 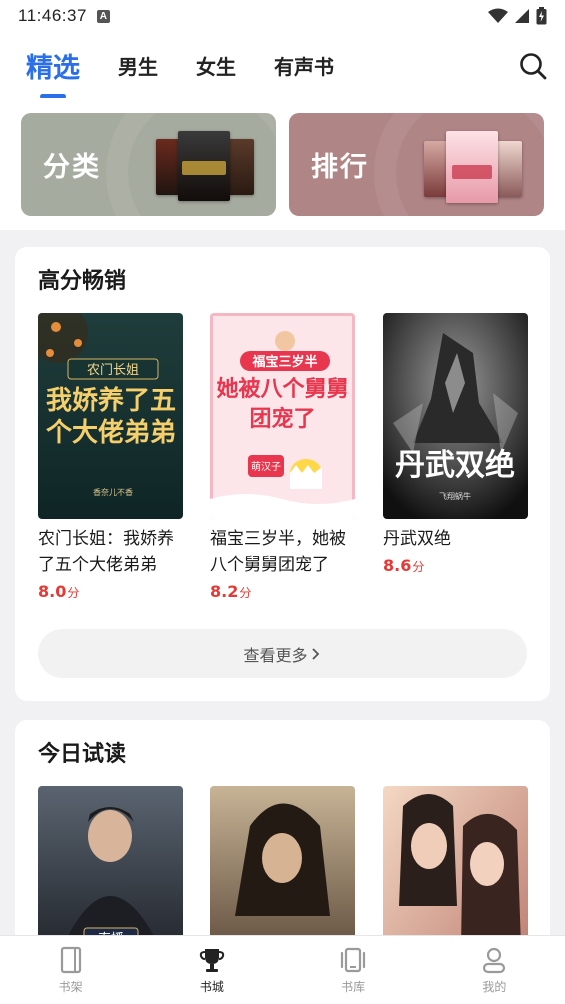 What do you see at coordinates (275, 655) in the screenshot?
I see `view-more-label: 查看更多` at bounding box center [275, 655].